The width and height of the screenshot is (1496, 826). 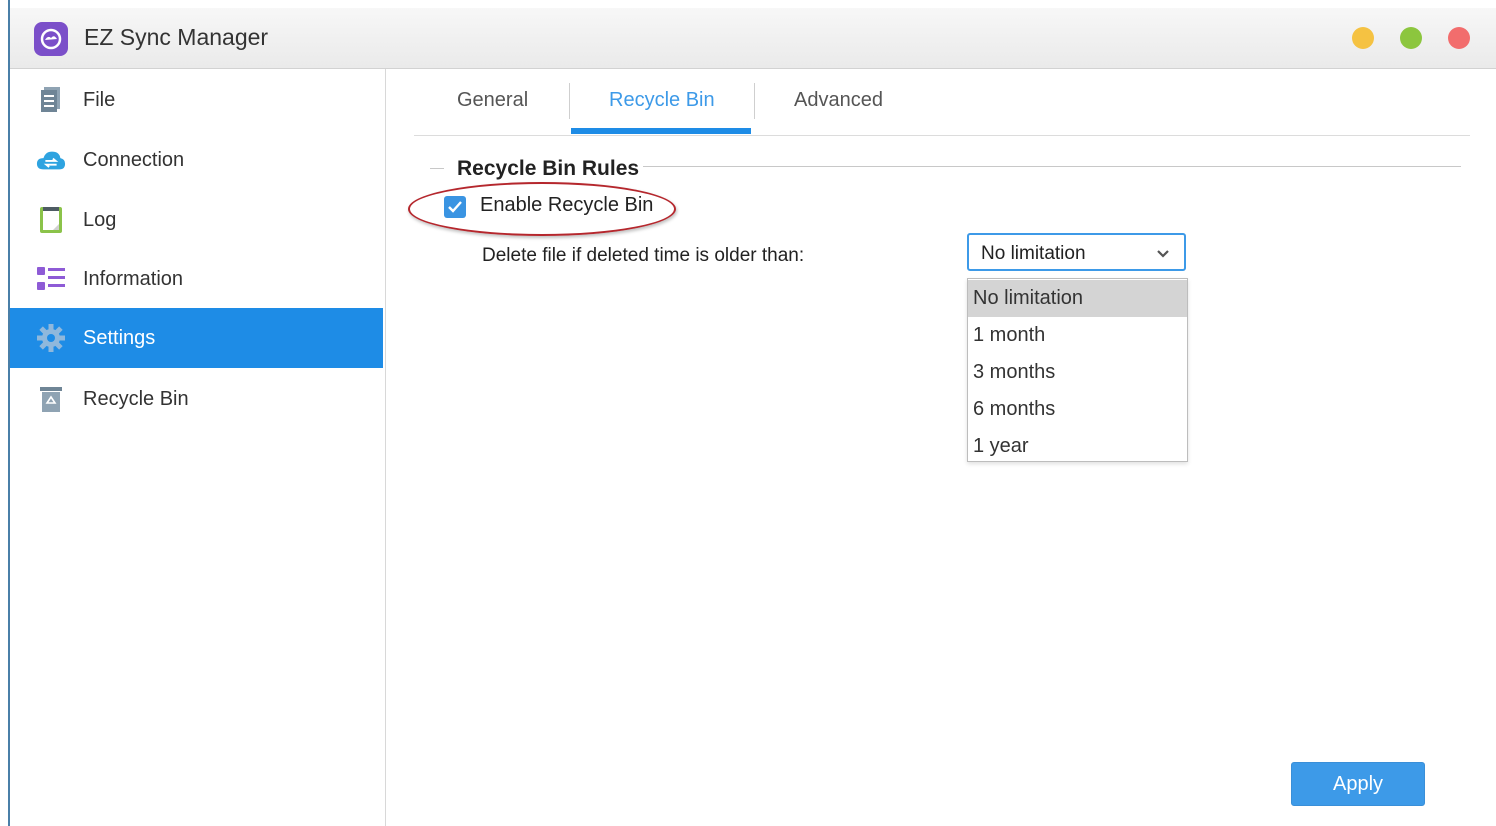 What do you see at coordinates (1358, 784) in the screenshot?
I see `apply-button: Apply` at bounding box center [1358, 784].